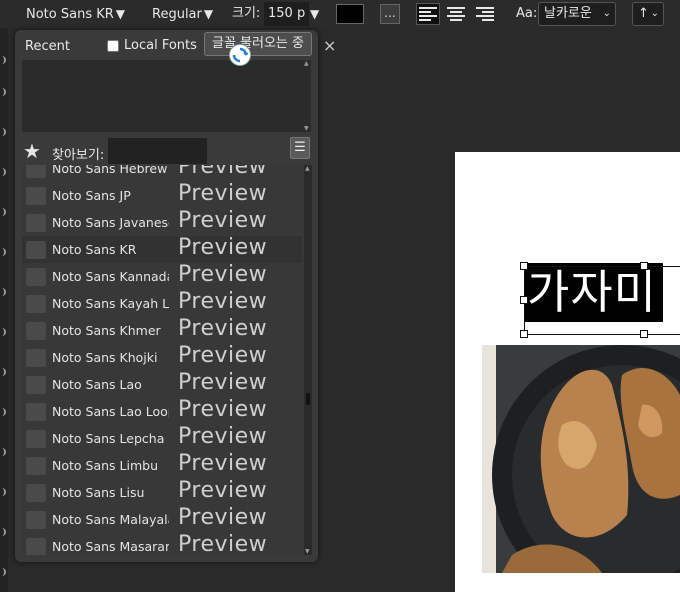 This screenshot has height=592, width=680. Describe the element at coordinates (105, 465) in the screenshot. I see `font-name: Noto Sans Limbu` at that location.